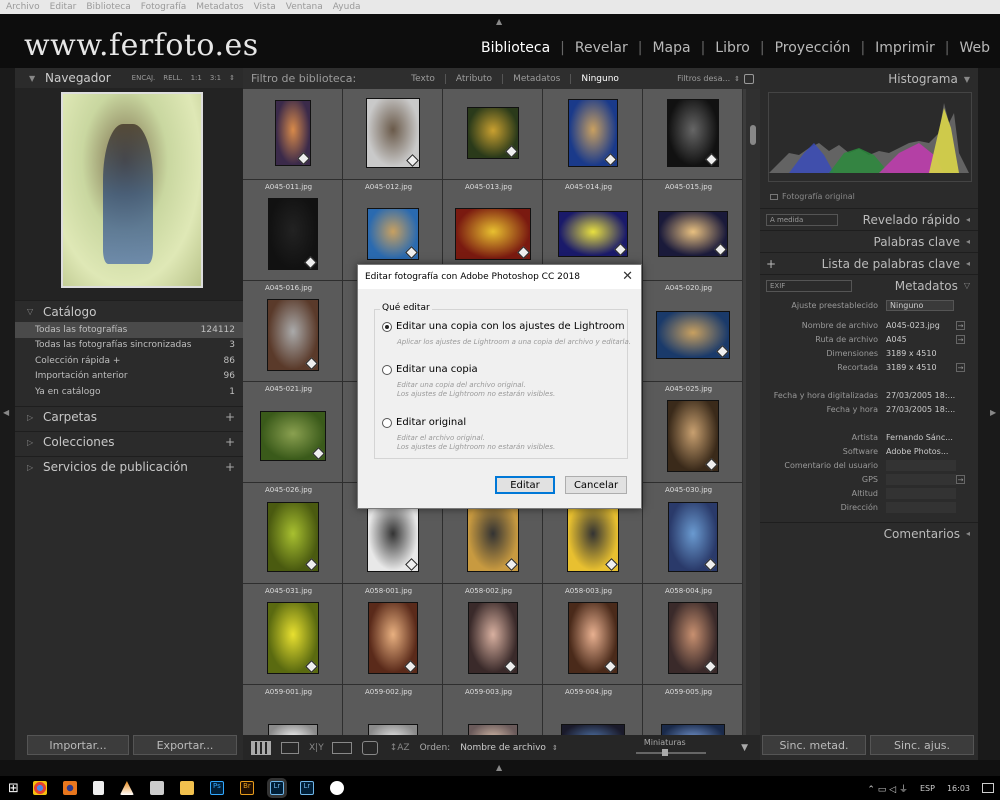 The image size is (1000, 800). Describe the element at coordinates (13, 788) in the screenshot. I see `windows-start-icon: ⊞` at that location.